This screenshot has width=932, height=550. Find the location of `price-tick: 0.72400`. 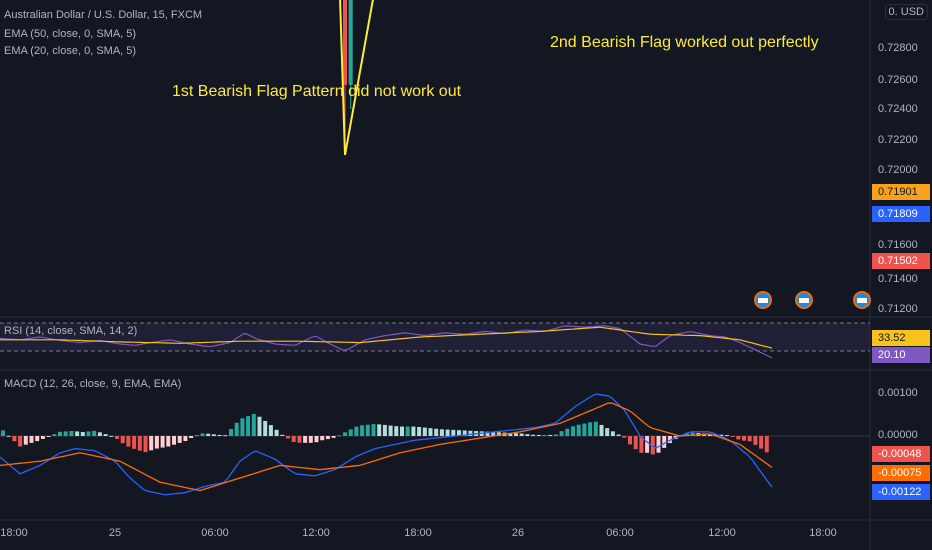

price-tick: 0.72400 is located at coordinates (898, 109).